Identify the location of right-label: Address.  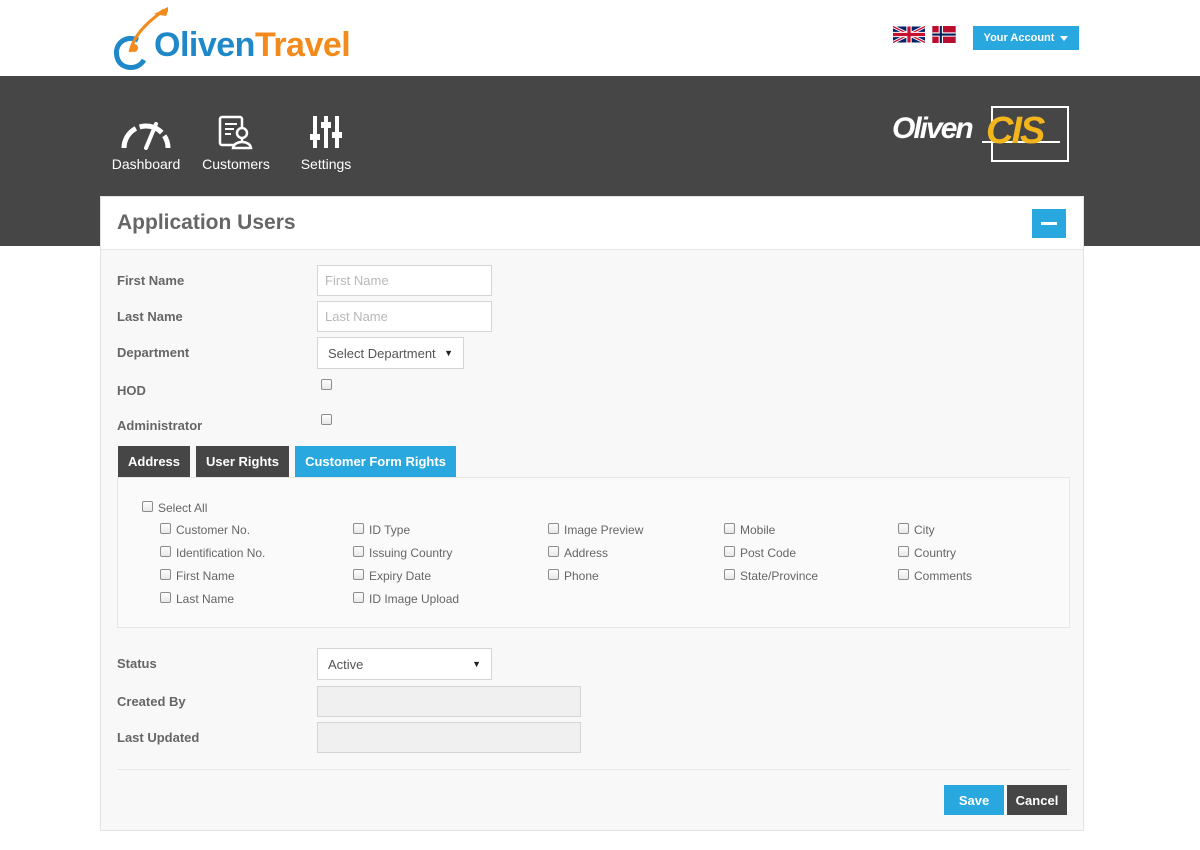
(586, 553).